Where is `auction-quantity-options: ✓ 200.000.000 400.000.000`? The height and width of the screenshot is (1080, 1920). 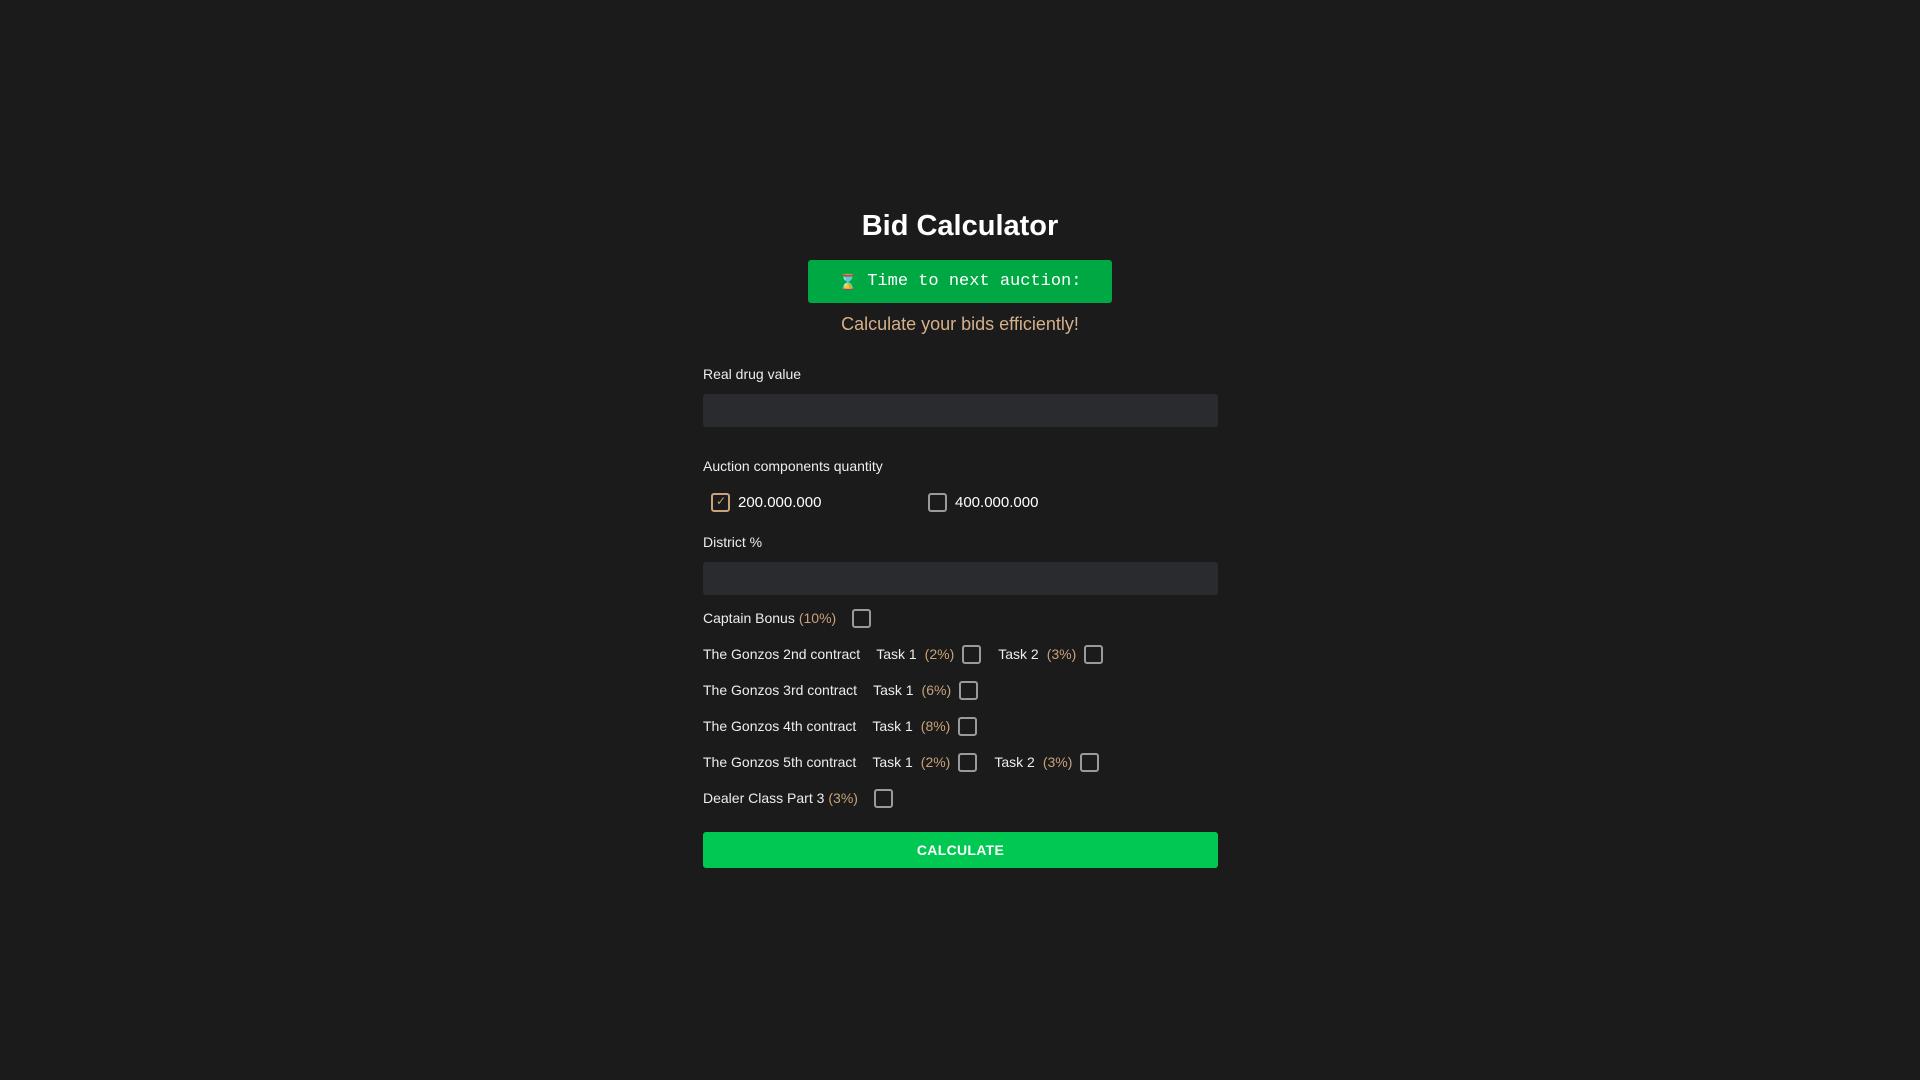 auction-quantity-options: ✓ 200.000.000 400.000.000 is located at coordinates (960, 504).